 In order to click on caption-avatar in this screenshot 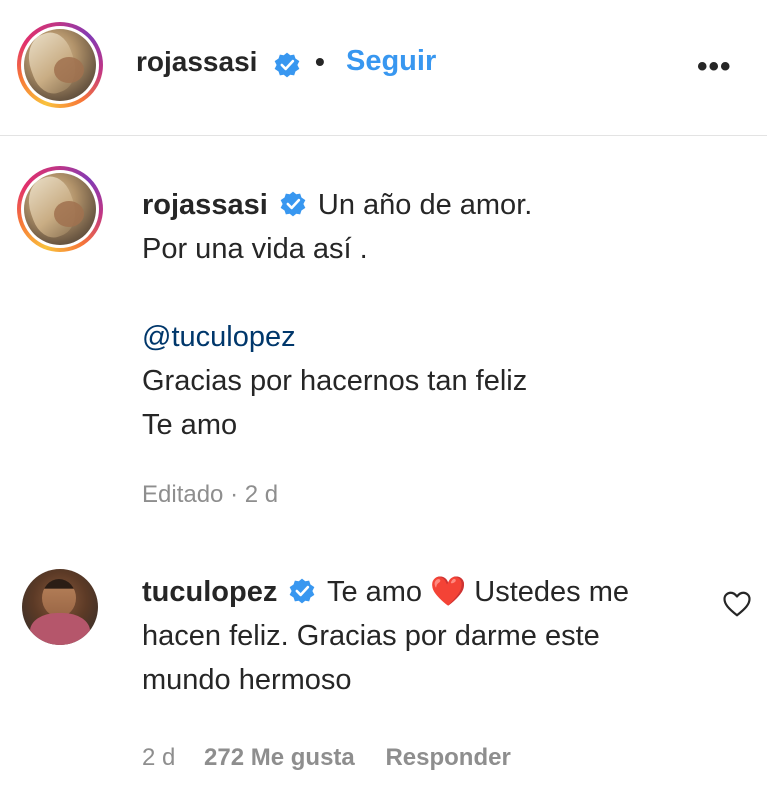, I will do `click(60, 209)`.